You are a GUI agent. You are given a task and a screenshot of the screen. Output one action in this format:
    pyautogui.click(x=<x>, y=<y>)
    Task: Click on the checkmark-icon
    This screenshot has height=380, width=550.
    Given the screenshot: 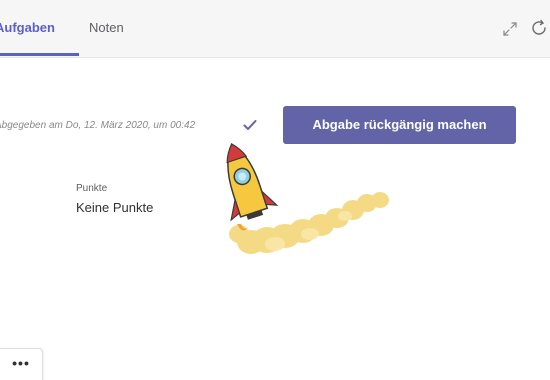 What is the action you would take?
    pyautogui.click(x=250, y=125)
    